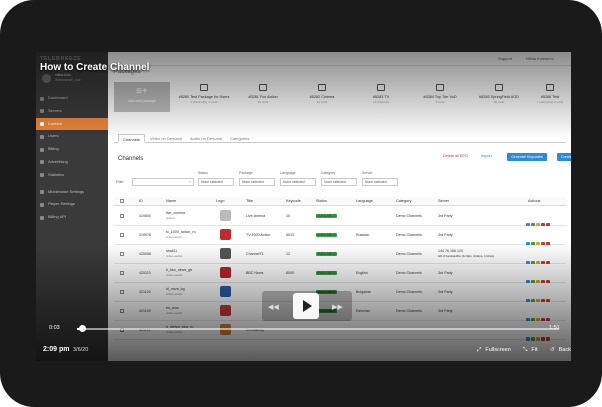  I want to click on sidebar-item-servers: Servers, so click(72, 111).